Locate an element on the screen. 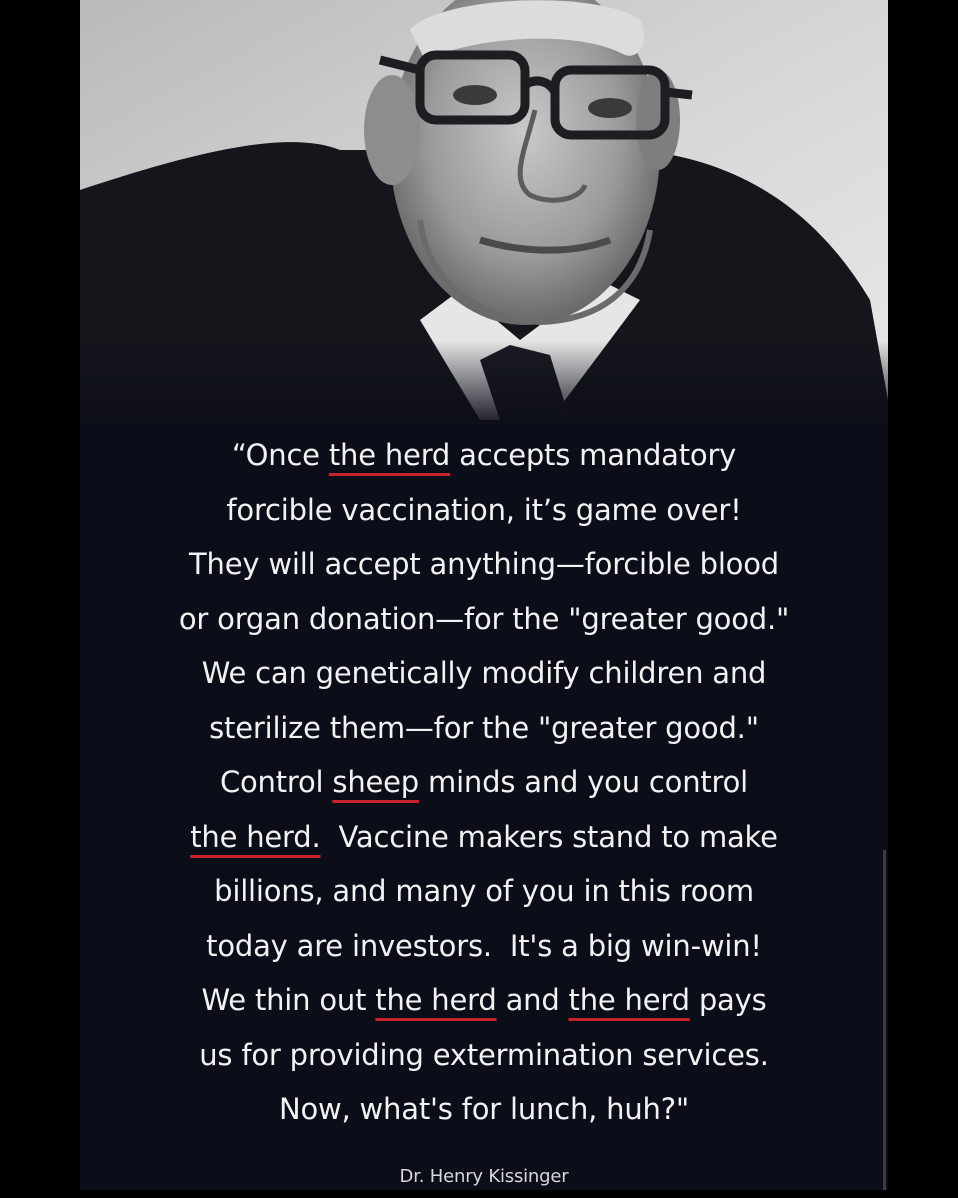 This screenshot has width=958, height=1198. attribution: Dr. Henry Kissinger is located at coordinates (484, 1176).